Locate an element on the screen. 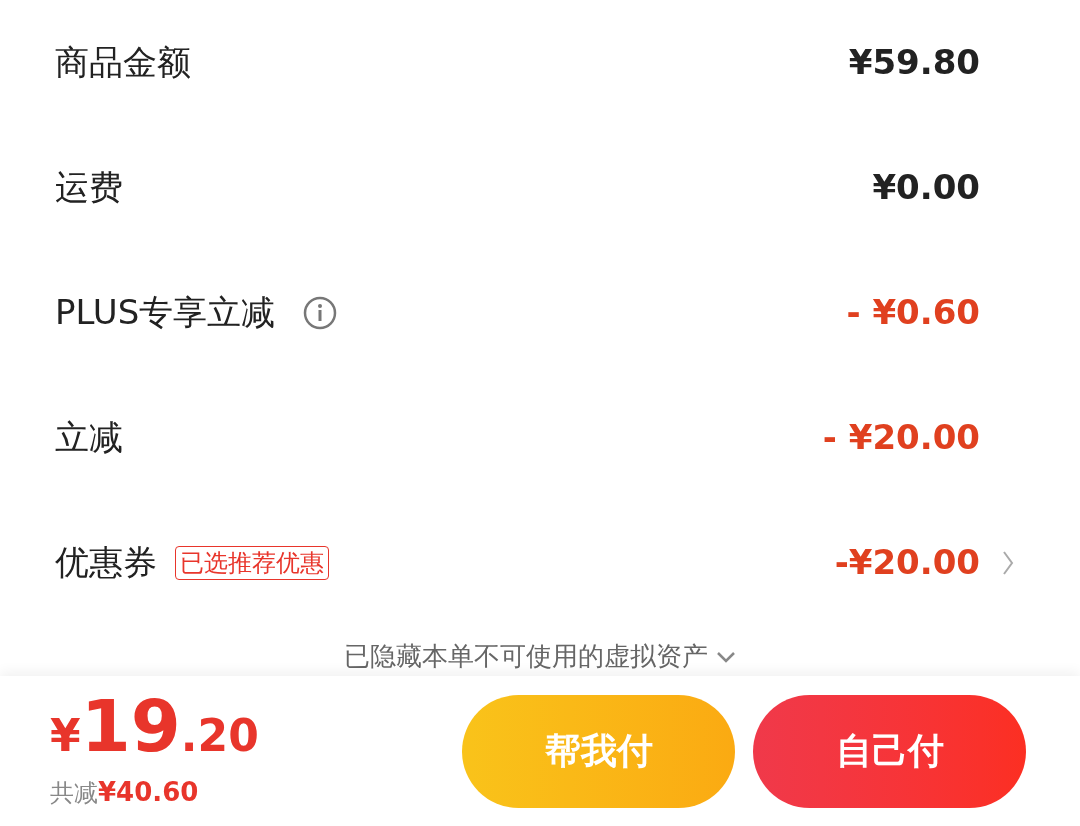 The image size is (1080, 826). chevron-right-icon is located at coordinates (1008, 562).